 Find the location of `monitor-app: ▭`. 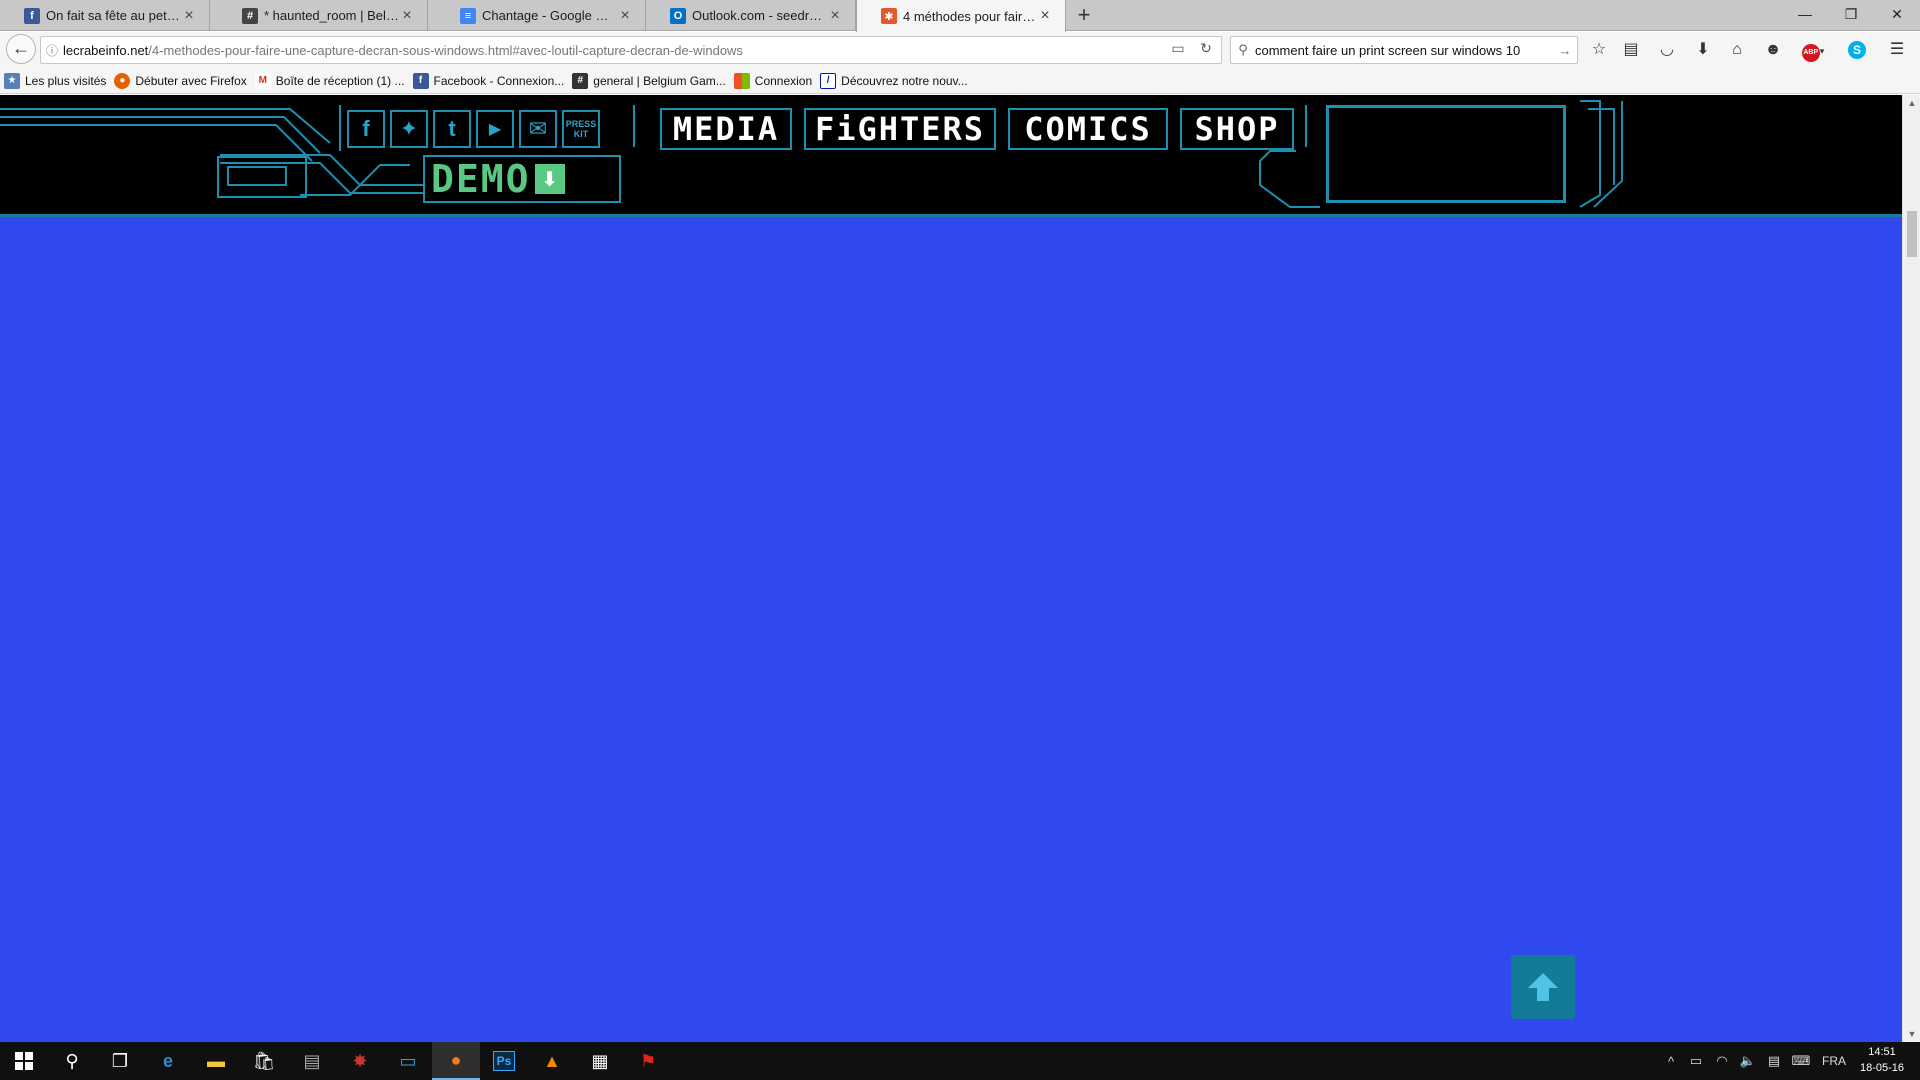

monitor-app: ▭ is located at coordinates (408, 1061).